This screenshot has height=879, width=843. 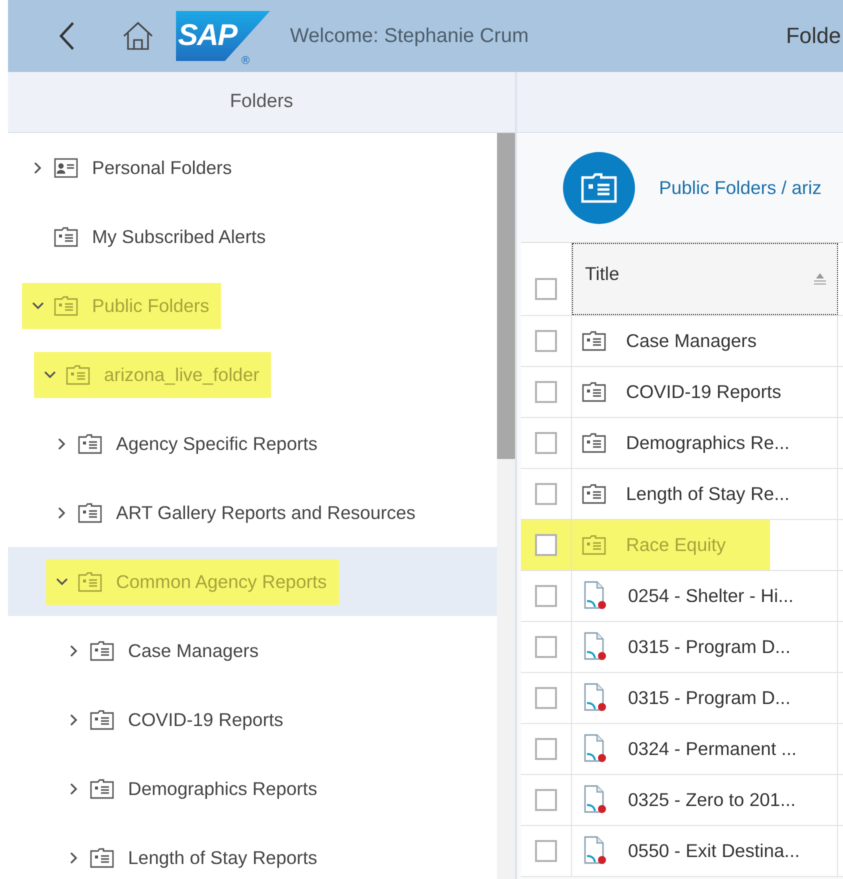 What do you see at coordinates (740, 188) in the screenshot?
I see `breadcrumb-link: Public Folders / ariz` at bounding box center [740, 188].